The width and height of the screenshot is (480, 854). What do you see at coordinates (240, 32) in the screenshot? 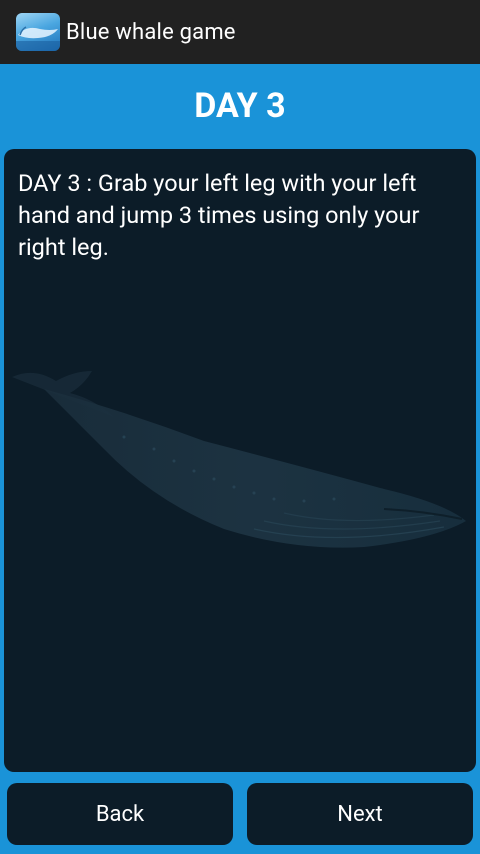
I see `app-bar: Blue whale game` at bounding box center [240, 32].